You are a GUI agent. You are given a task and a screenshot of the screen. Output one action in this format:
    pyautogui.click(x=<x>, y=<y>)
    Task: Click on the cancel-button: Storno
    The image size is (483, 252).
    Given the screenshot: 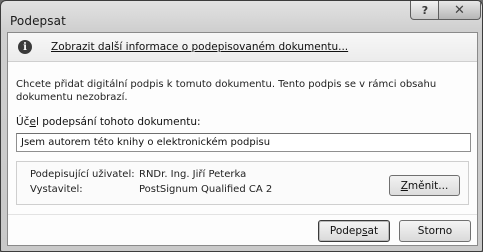 What is the action you would take?
    pyautogui.click(x=435, y=231)
    